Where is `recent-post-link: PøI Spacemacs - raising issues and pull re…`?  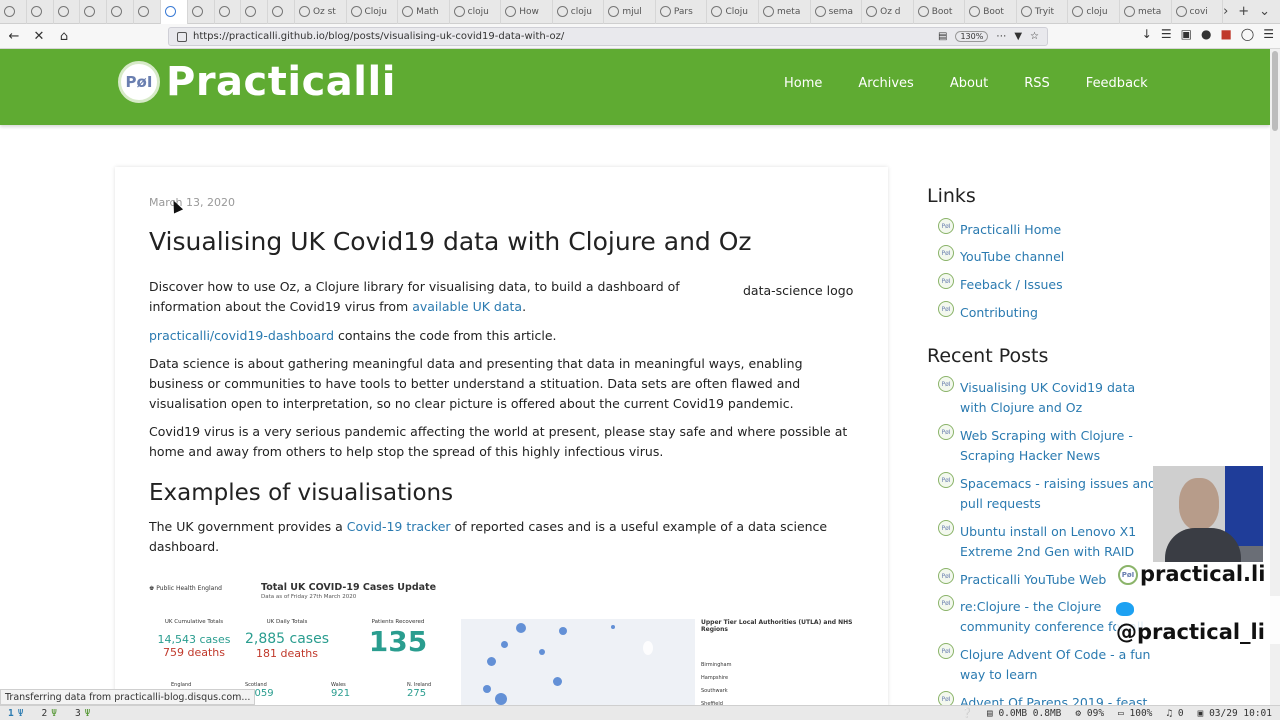
recent-post-link: PøI Spacemacs - raising issues and pull re… is located at coordinates (1048, 492).